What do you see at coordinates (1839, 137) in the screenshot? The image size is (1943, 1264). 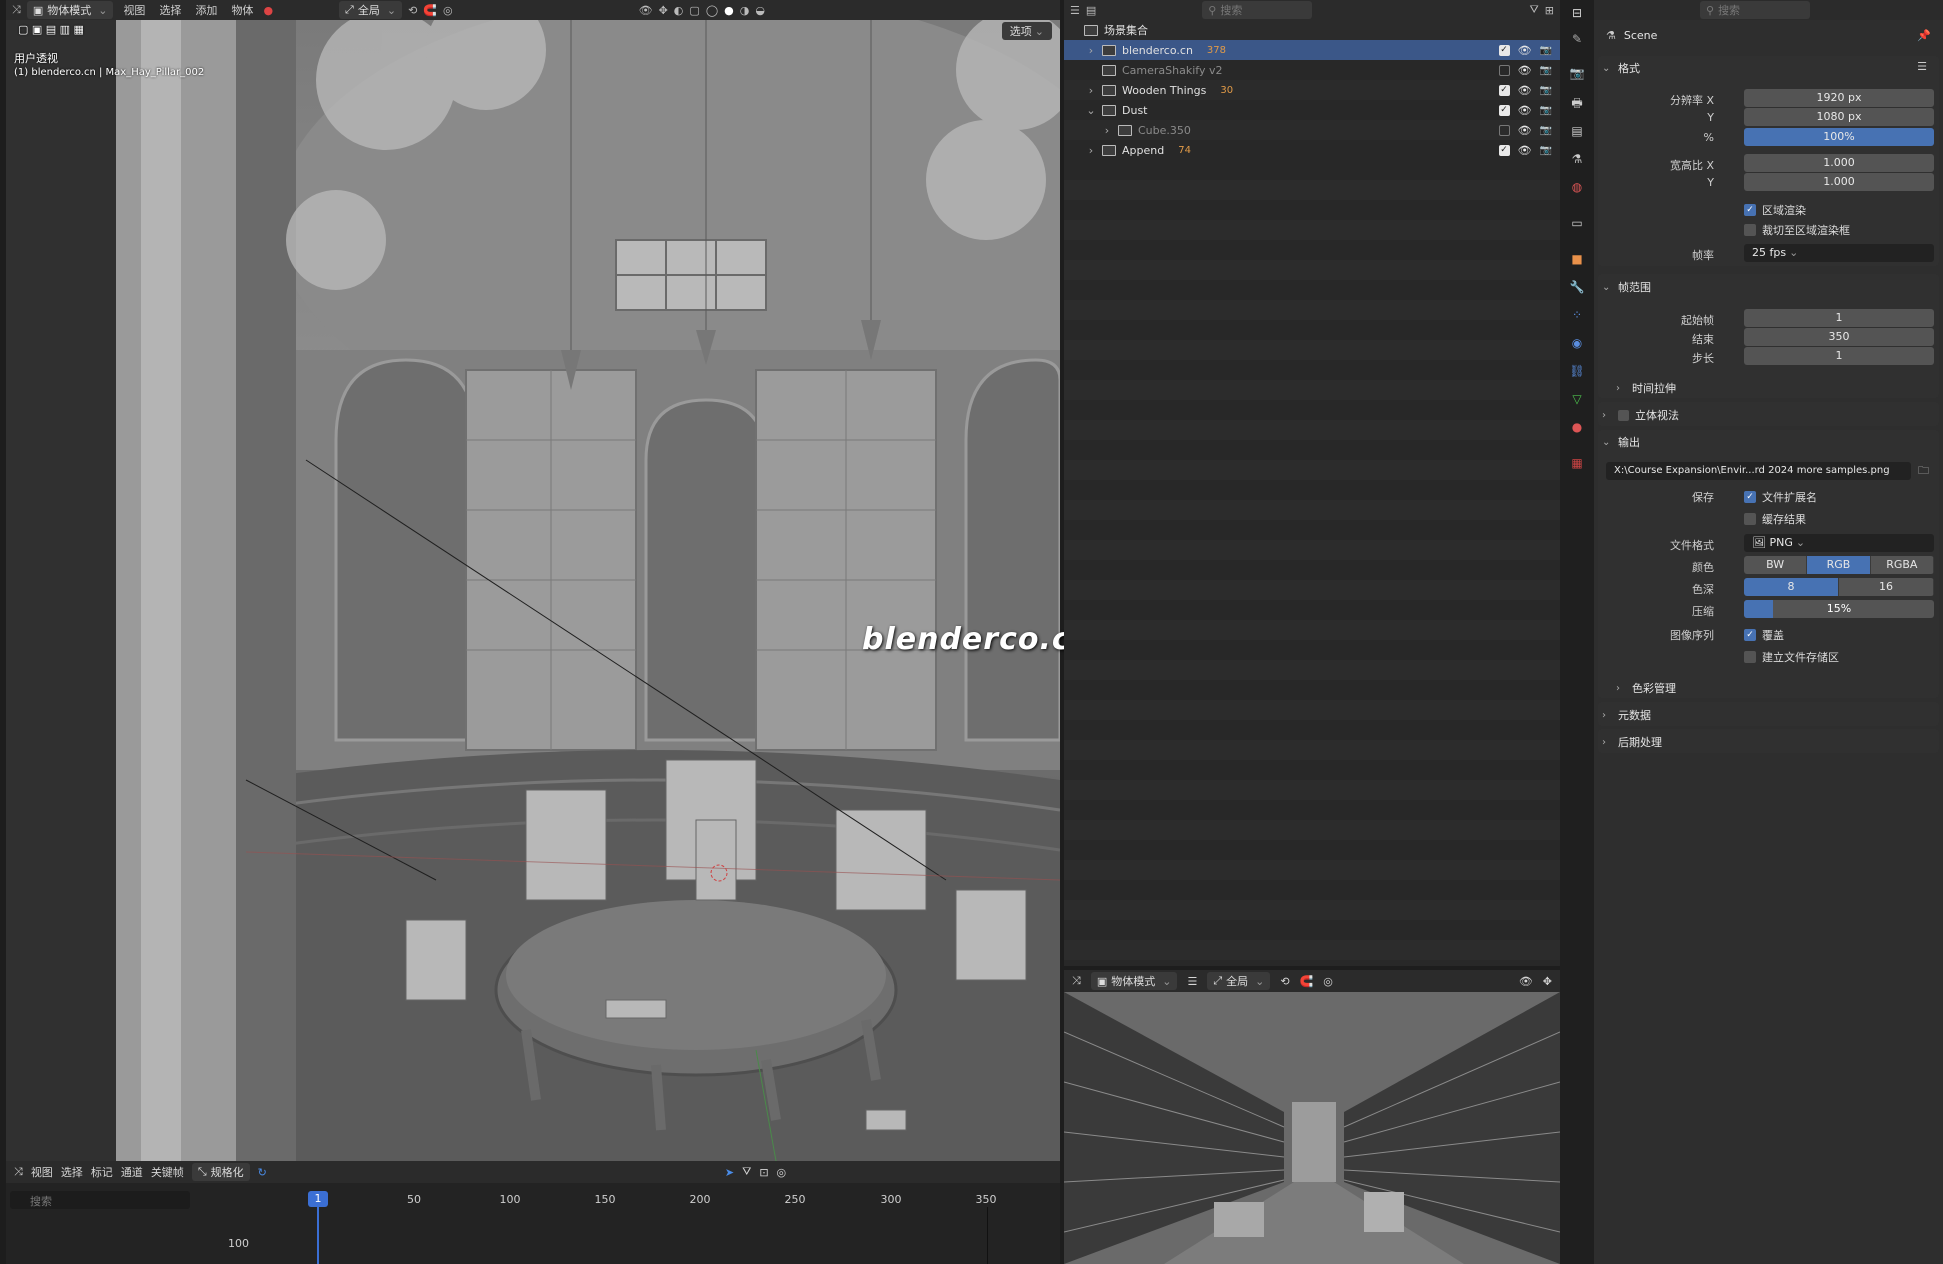 I see `res-pct-field: 100%` at bounding box center [1839, 137].